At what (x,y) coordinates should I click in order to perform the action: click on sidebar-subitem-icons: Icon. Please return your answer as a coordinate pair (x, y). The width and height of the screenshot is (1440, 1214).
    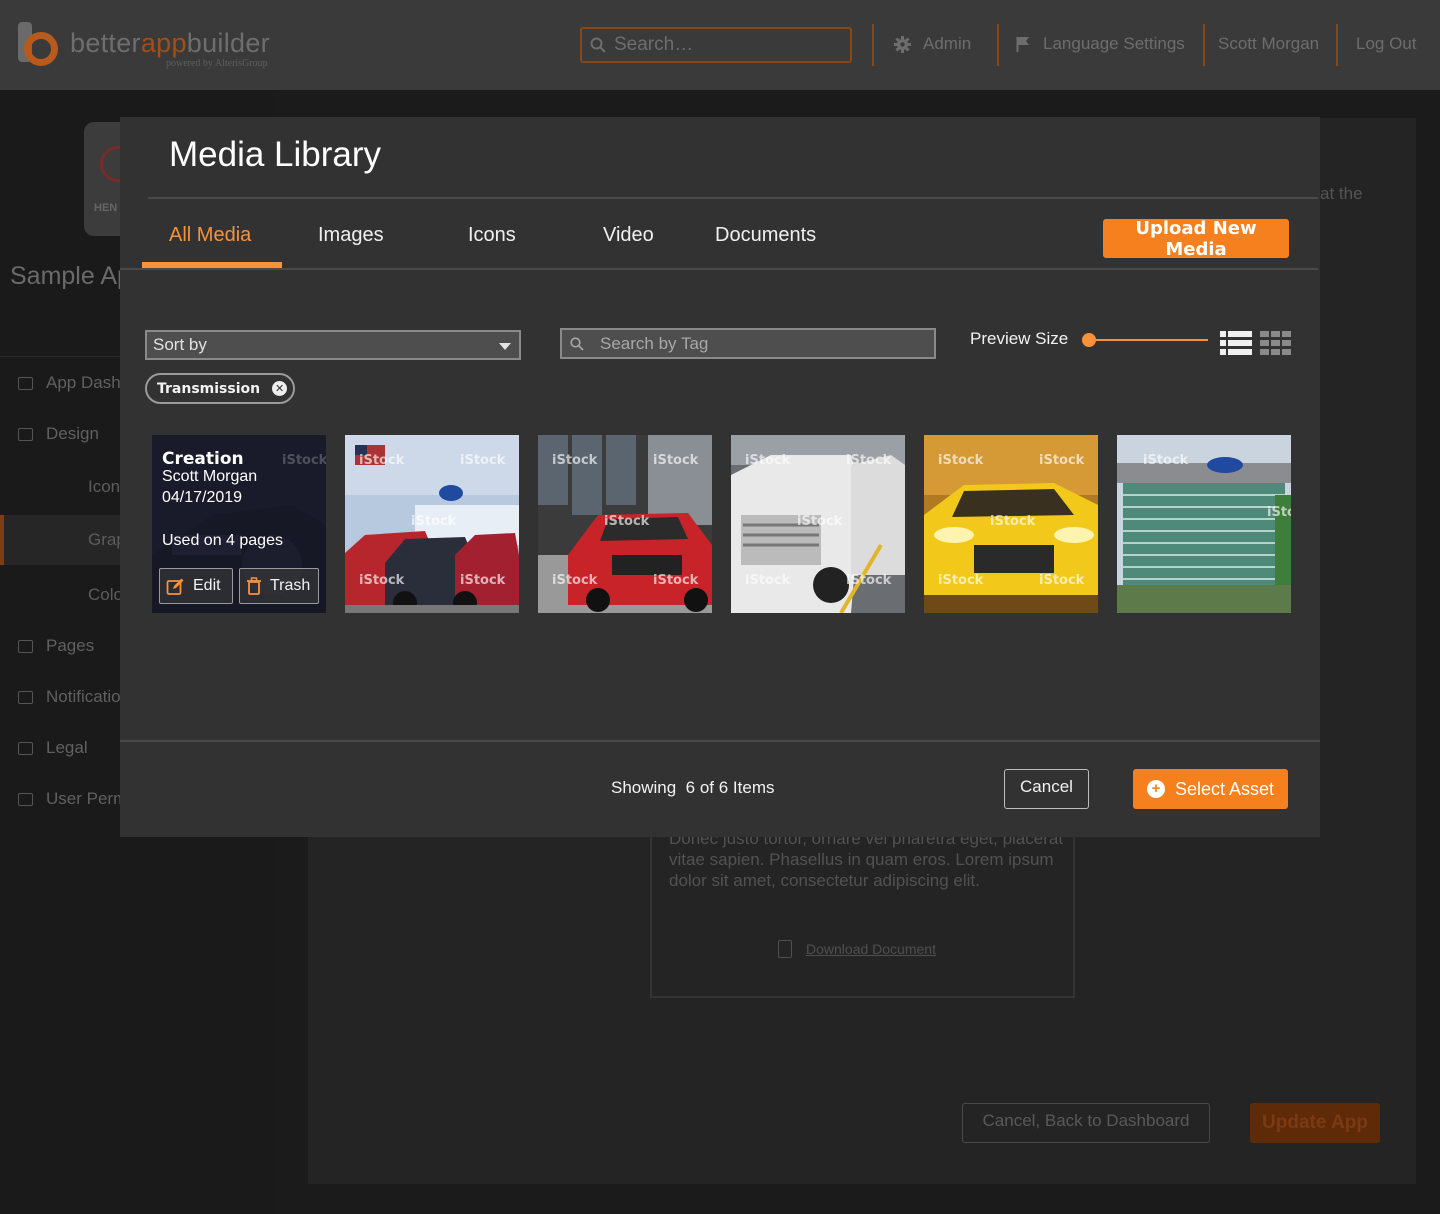
    Looking at the image, I should click on (104, 487).